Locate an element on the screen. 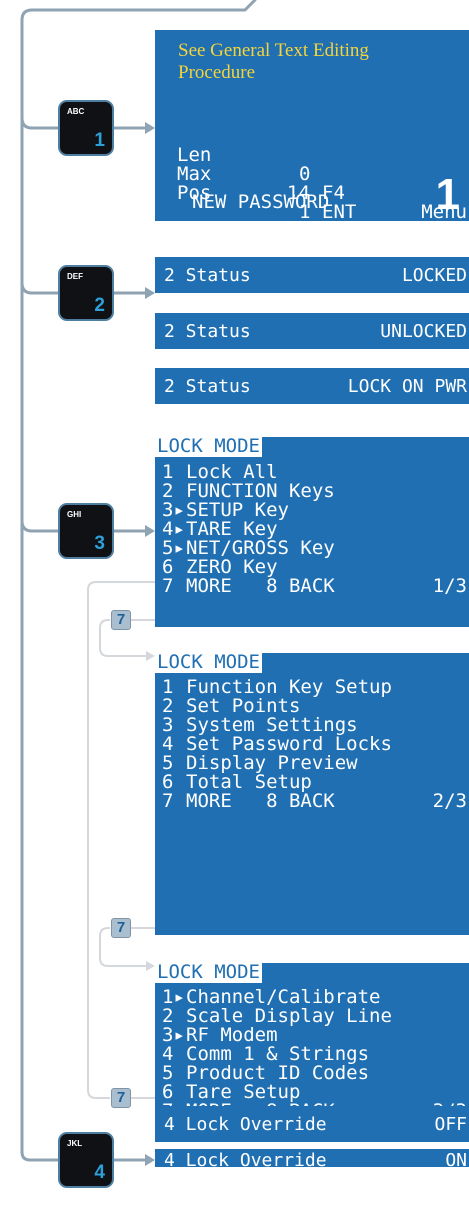 The image size is (469, 1207). key-letters: DEF is located at coordinates (75, 276).